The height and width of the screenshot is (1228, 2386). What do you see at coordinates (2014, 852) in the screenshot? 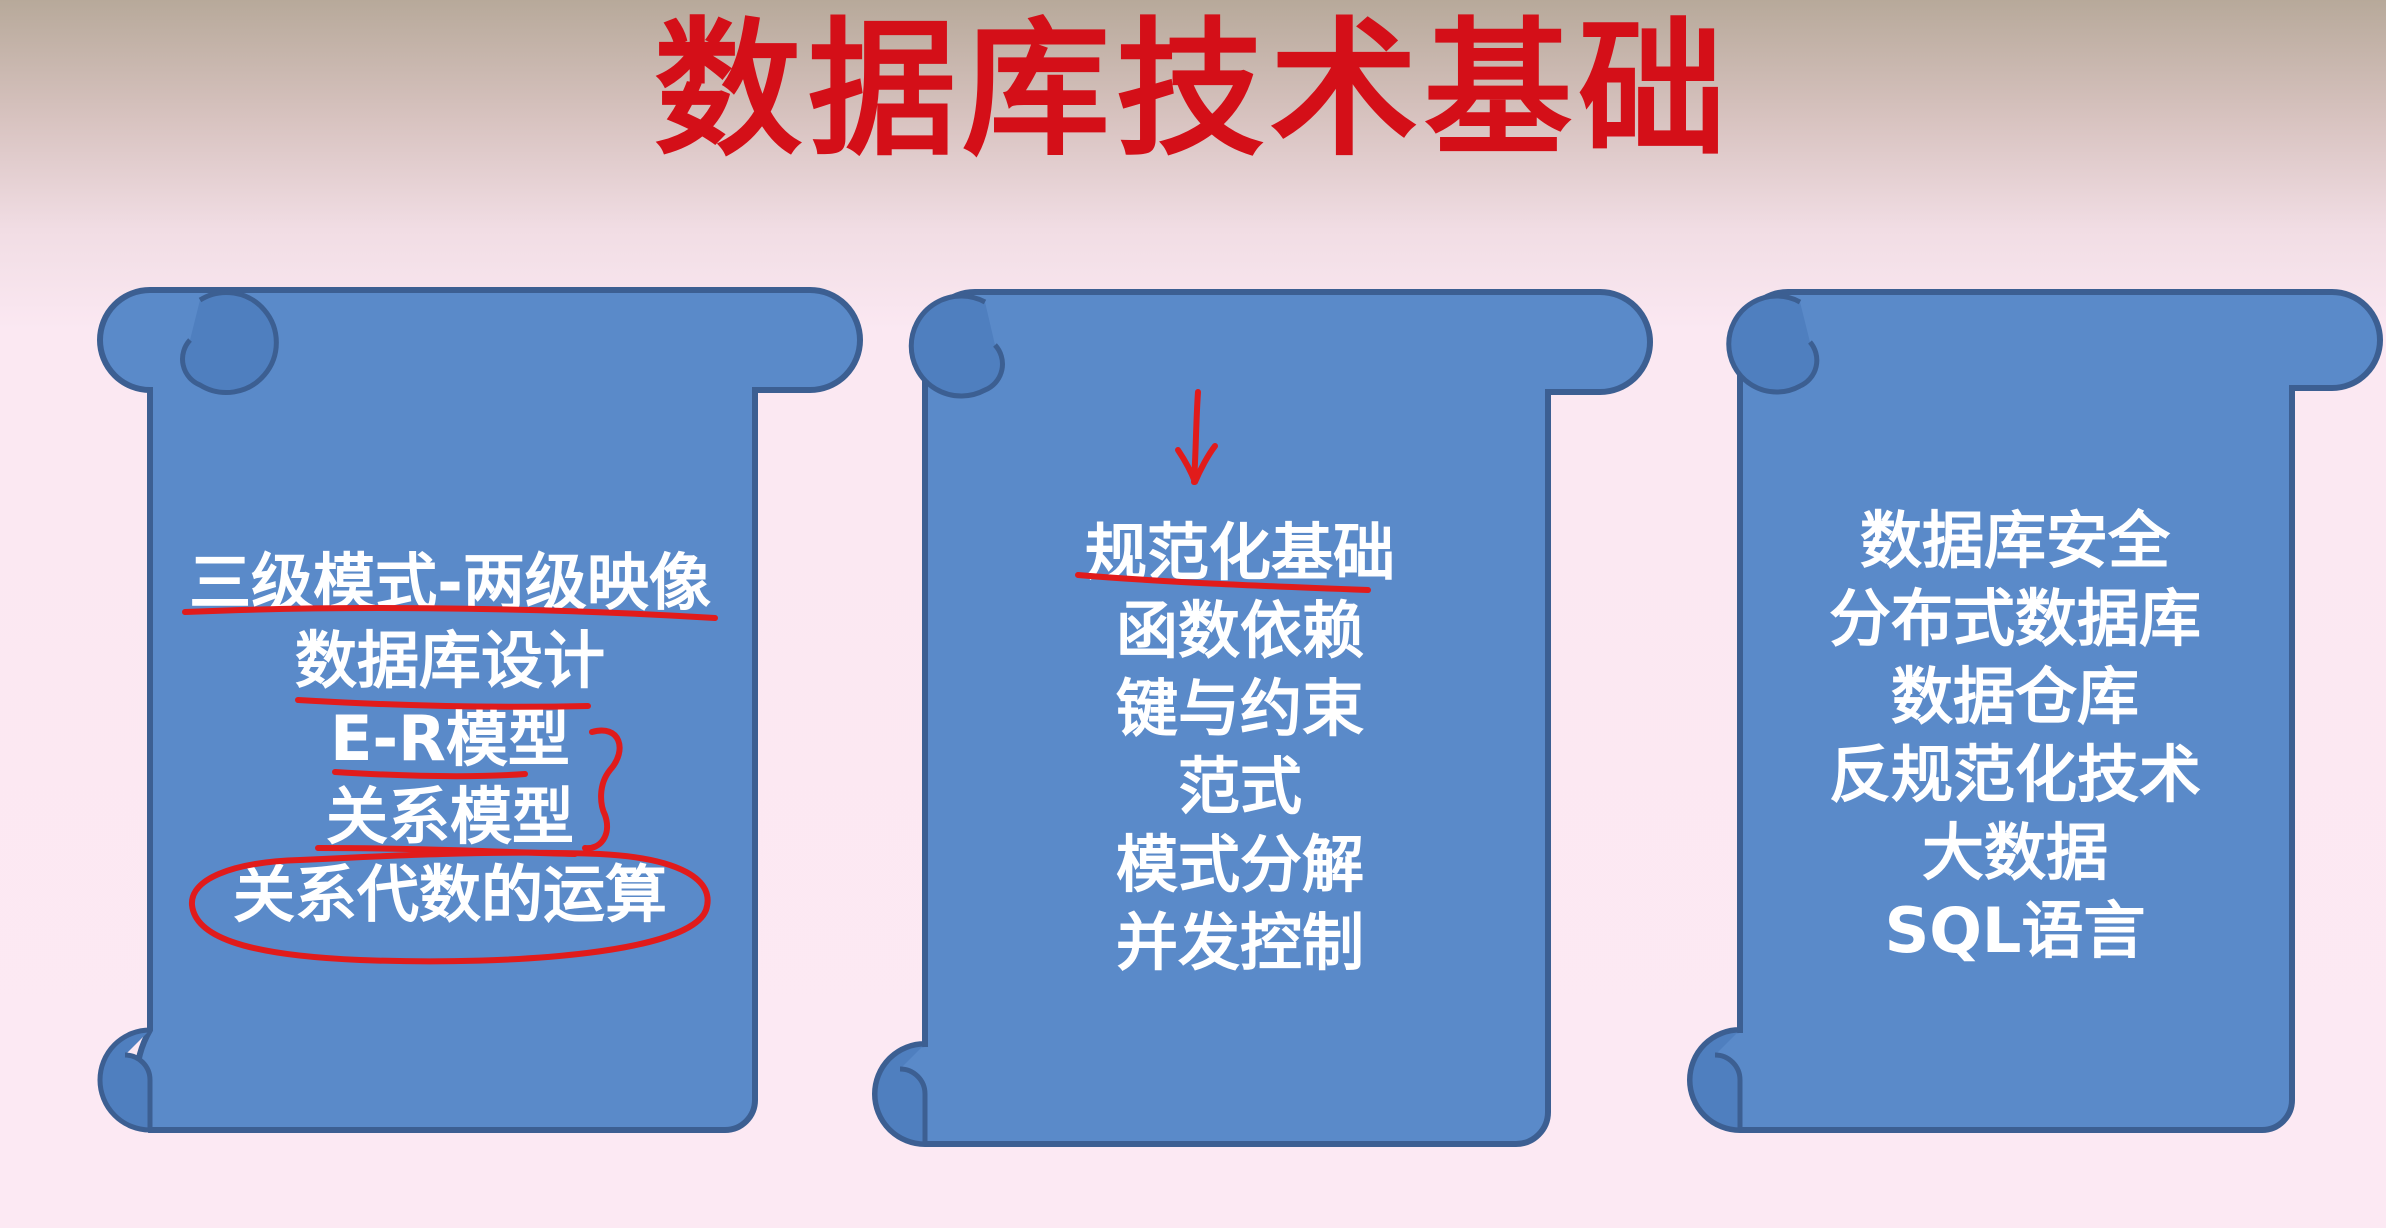
I see `item-big-data: 大数据` at bounding box center [2014, 852].